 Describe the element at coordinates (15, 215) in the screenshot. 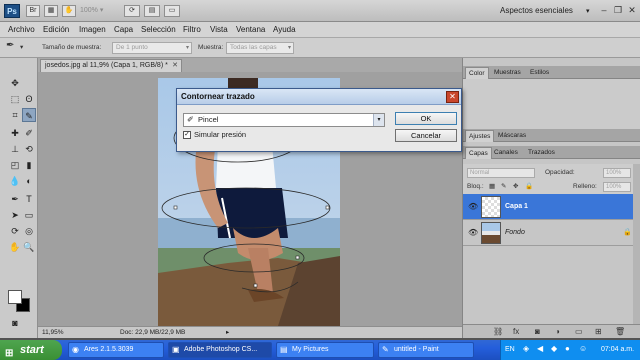

I see `path-selection-icon: ➤` at that location.